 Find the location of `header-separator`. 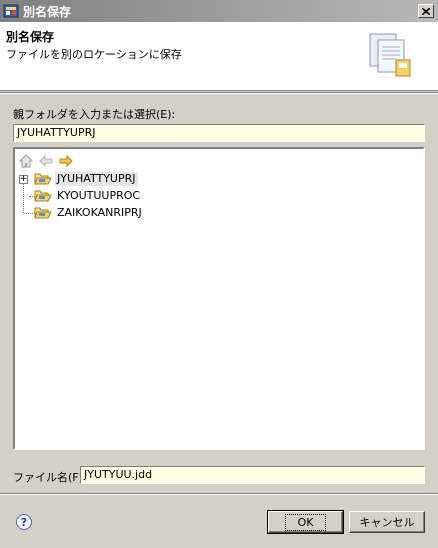

header-separator is located at coordinates (219, 93).